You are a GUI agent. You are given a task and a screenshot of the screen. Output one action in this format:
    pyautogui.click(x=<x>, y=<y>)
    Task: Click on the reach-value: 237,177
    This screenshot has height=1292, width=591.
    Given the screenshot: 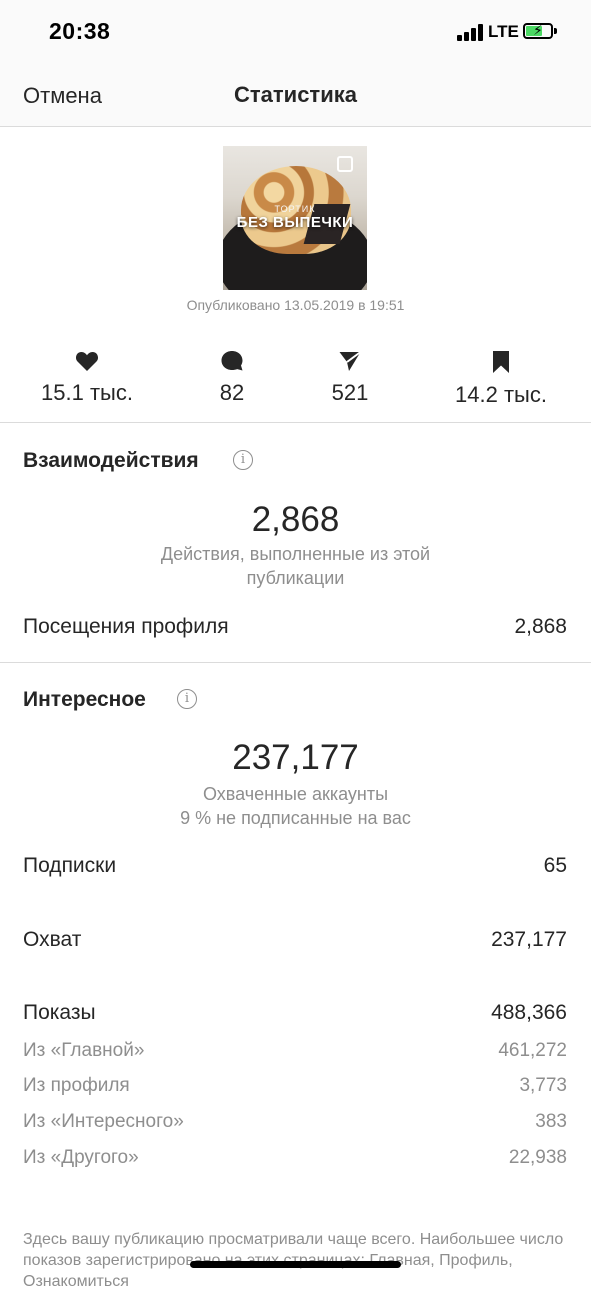 What is the action you would take?
    pyautogui.click(x=529, y=939)
    